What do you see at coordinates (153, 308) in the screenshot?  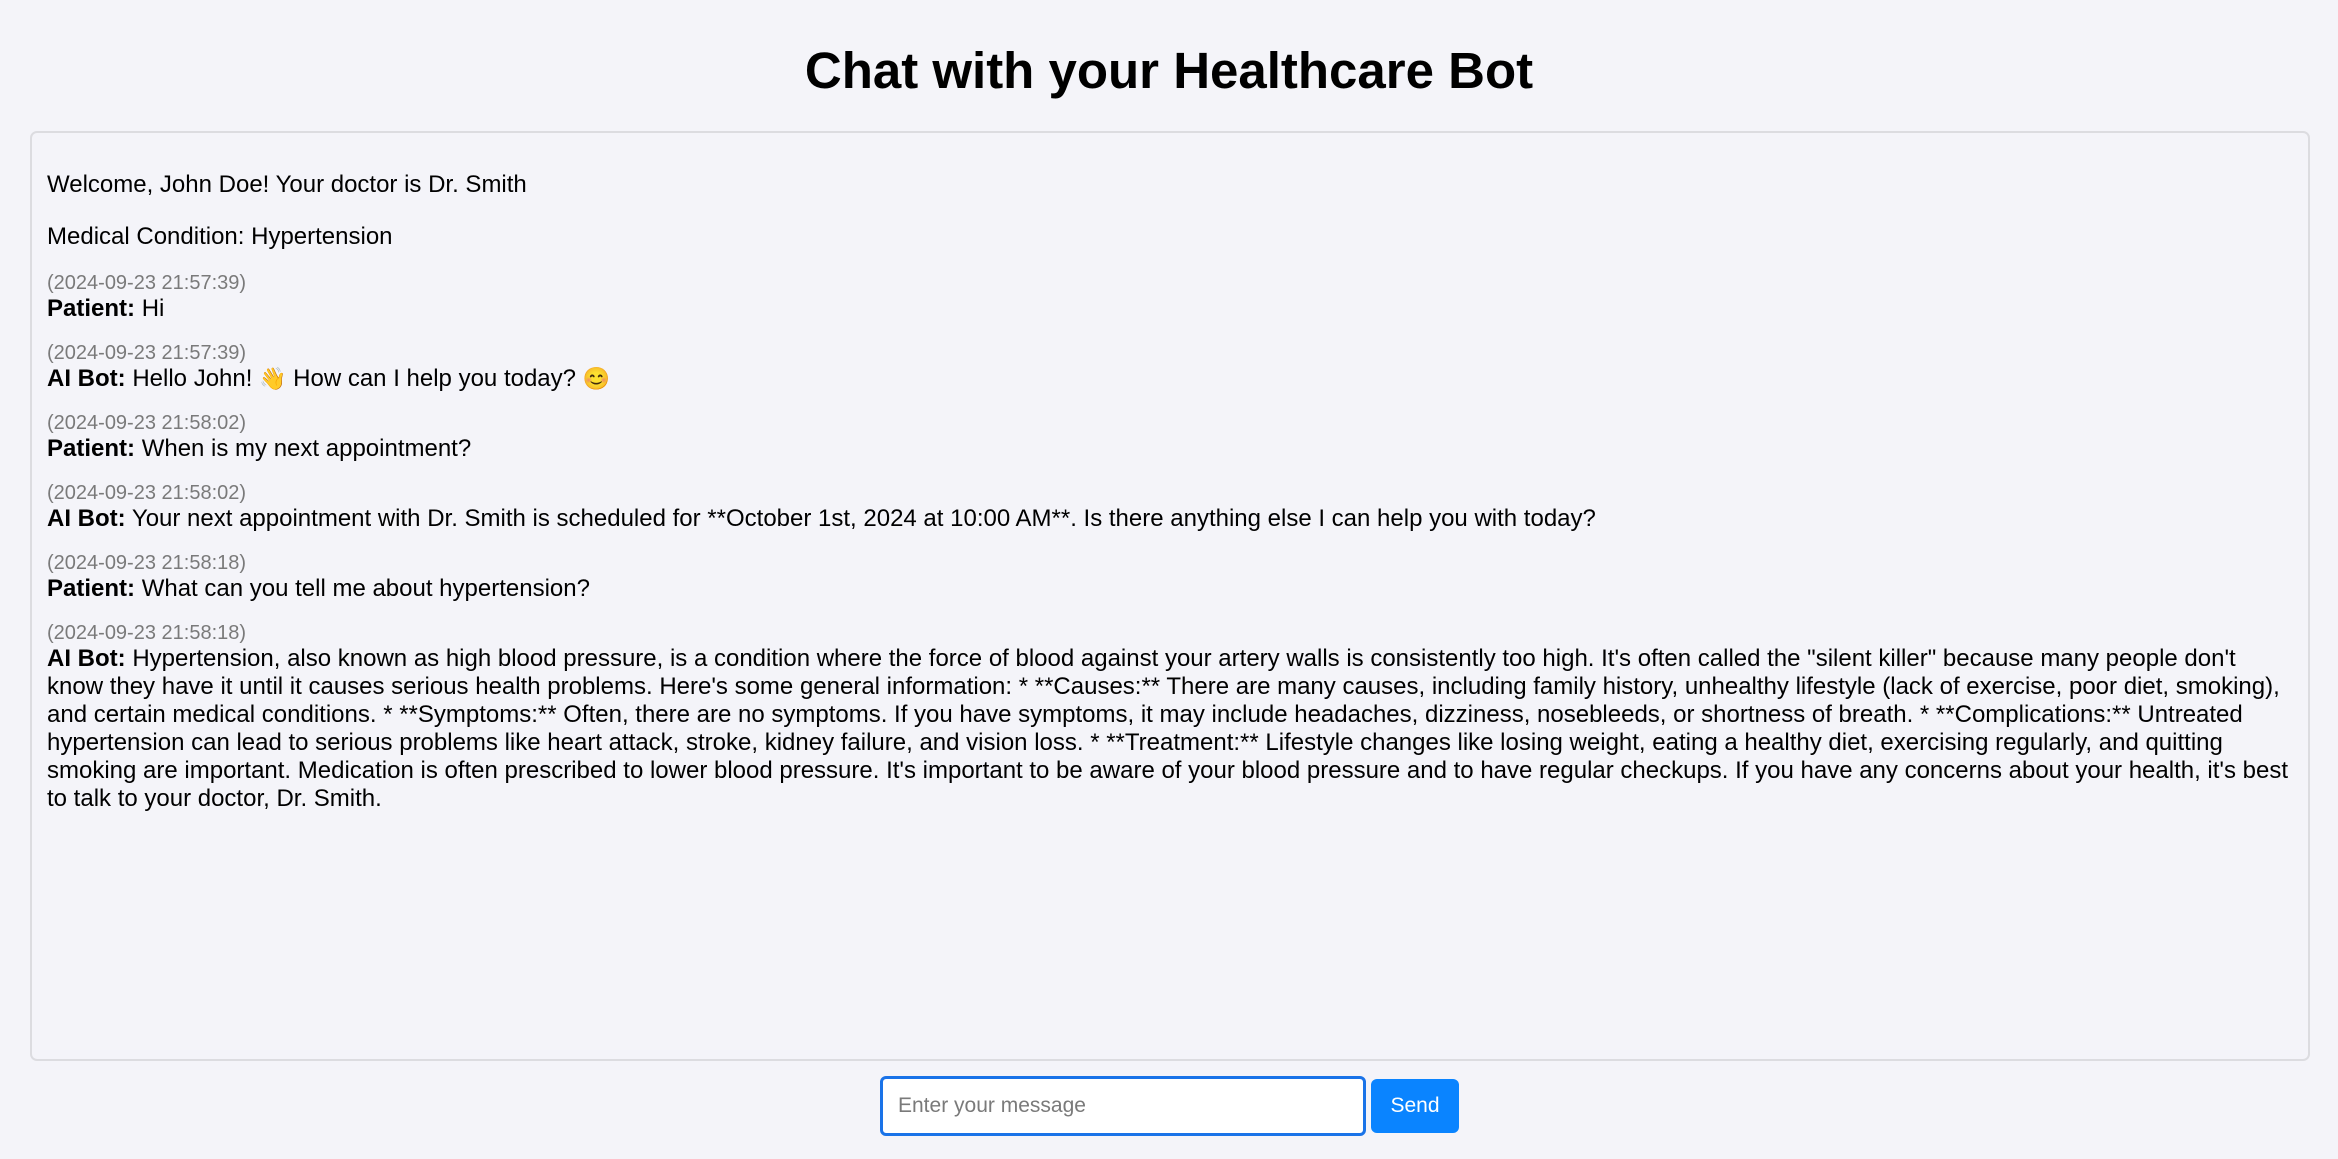 I see `message-text: Hi` at bounding box center [153, 308].